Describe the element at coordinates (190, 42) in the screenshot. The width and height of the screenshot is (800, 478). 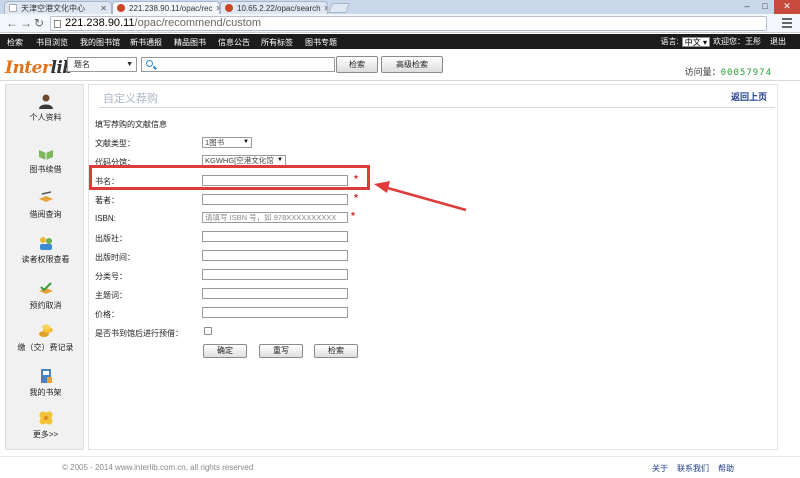
I see `nav-item-featured: 精品图书` at that location.